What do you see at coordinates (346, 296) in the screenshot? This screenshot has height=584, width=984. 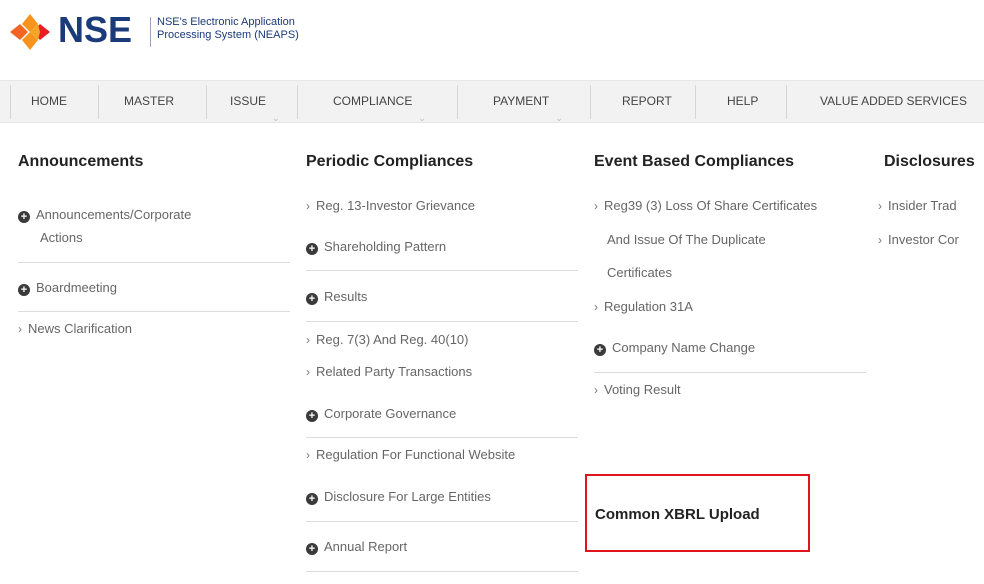 I see `menu-item-label: Results` at bounding box center [346, 296].